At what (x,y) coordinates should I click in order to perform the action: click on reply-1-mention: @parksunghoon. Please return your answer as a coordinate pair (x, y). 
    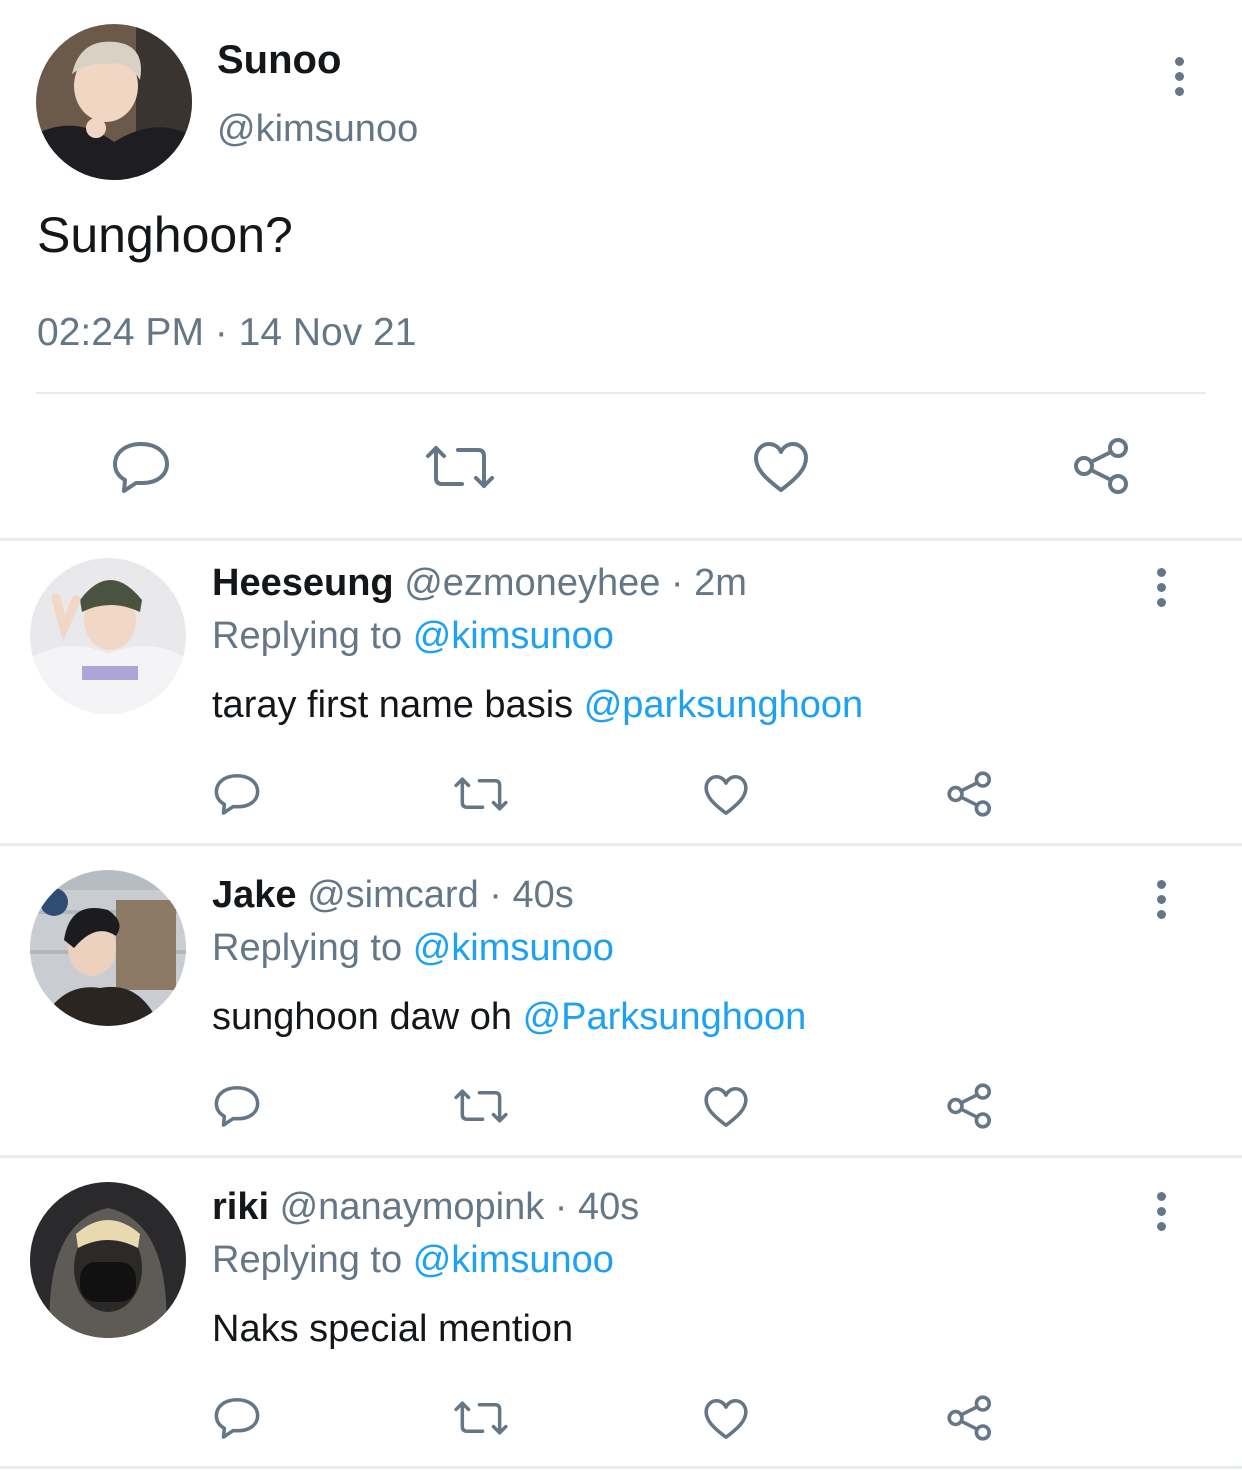
    Looking at the image, I should click on (723, 705).